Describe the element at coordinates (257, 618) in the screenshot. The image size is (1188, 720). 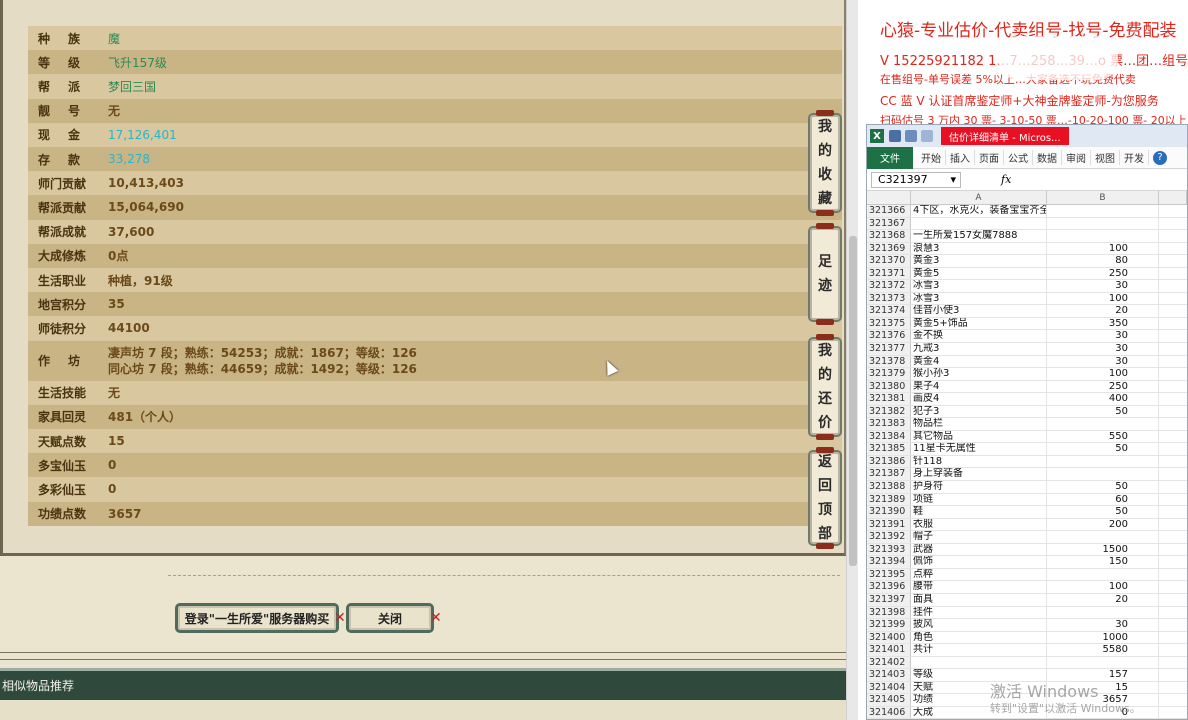
I see `login-server-buy-button: 登录"一生所爱"服务器购买` at that location.